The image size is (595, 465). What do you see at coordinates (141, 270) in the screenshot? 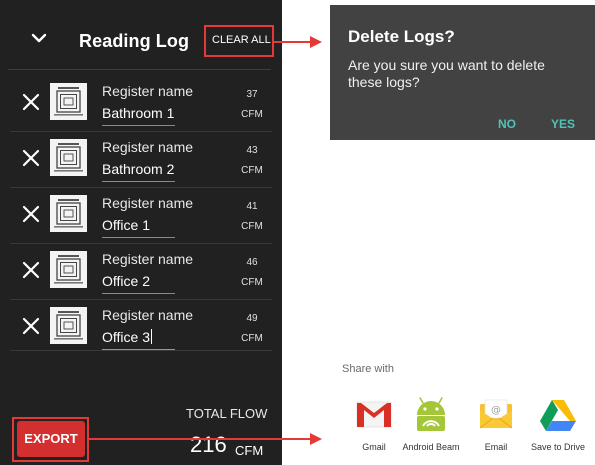
I see `log-row: Register name Office 2 46 CFM` at bounding box center [141, 270].